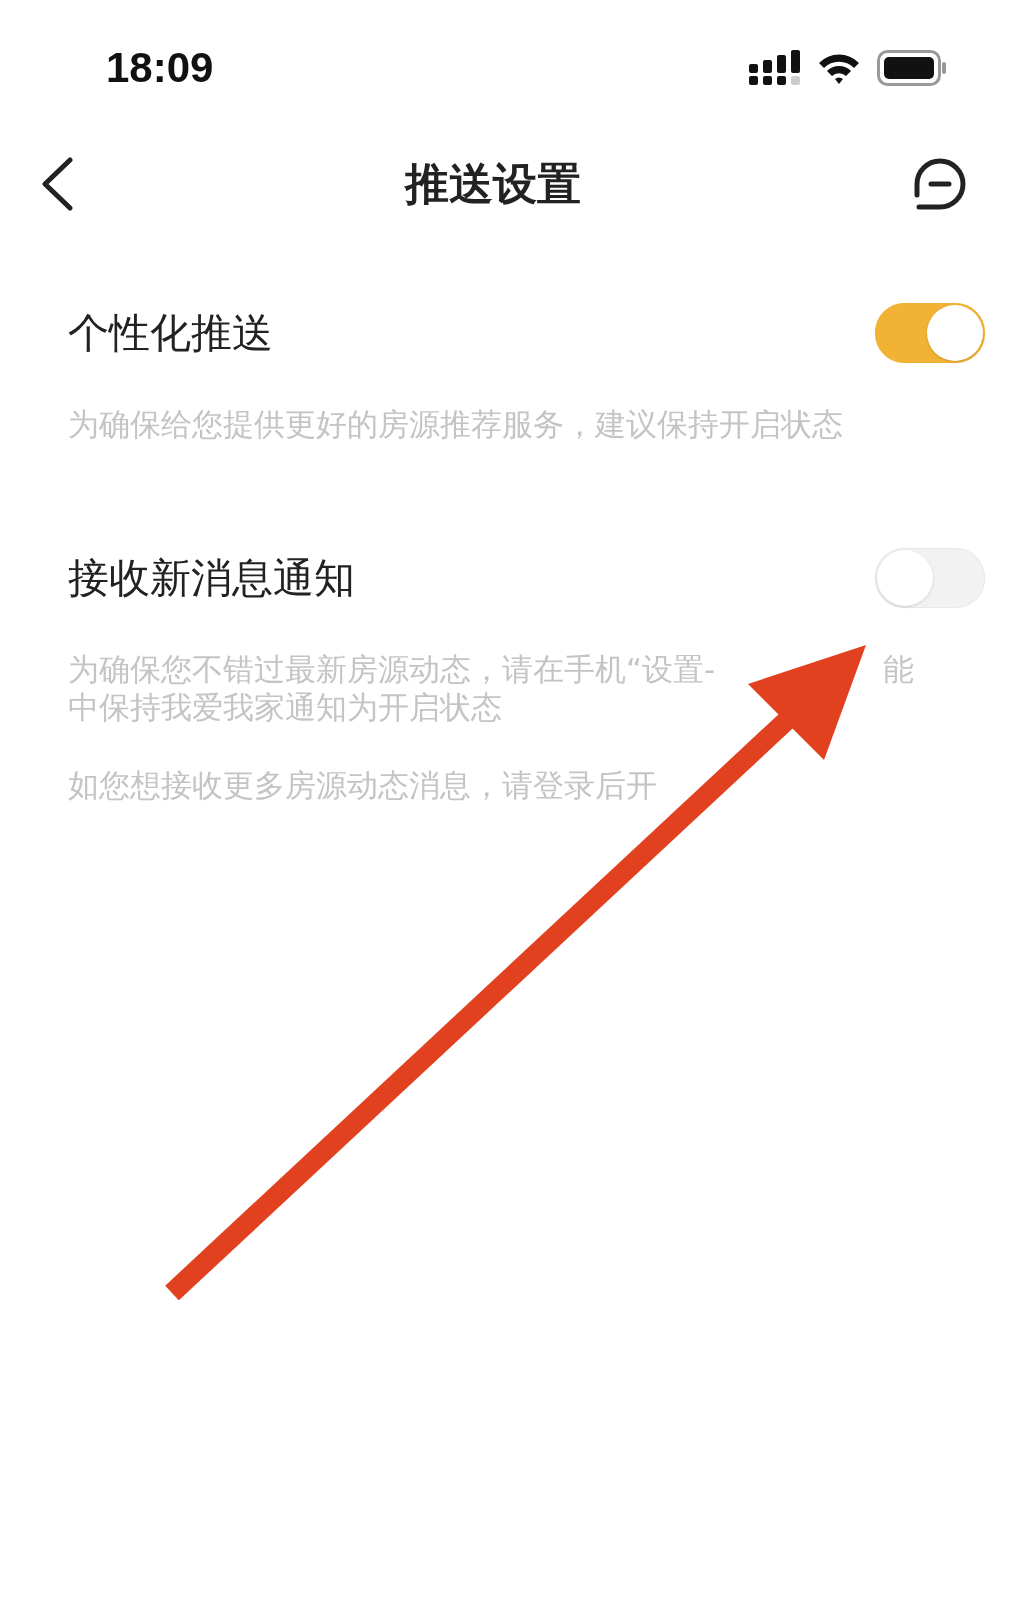 This screenshot has height=1600, width=1035. Describe the element at coordinates (170, 333) in the screenshot. I see `setting-title: 个性化推送` at that location.